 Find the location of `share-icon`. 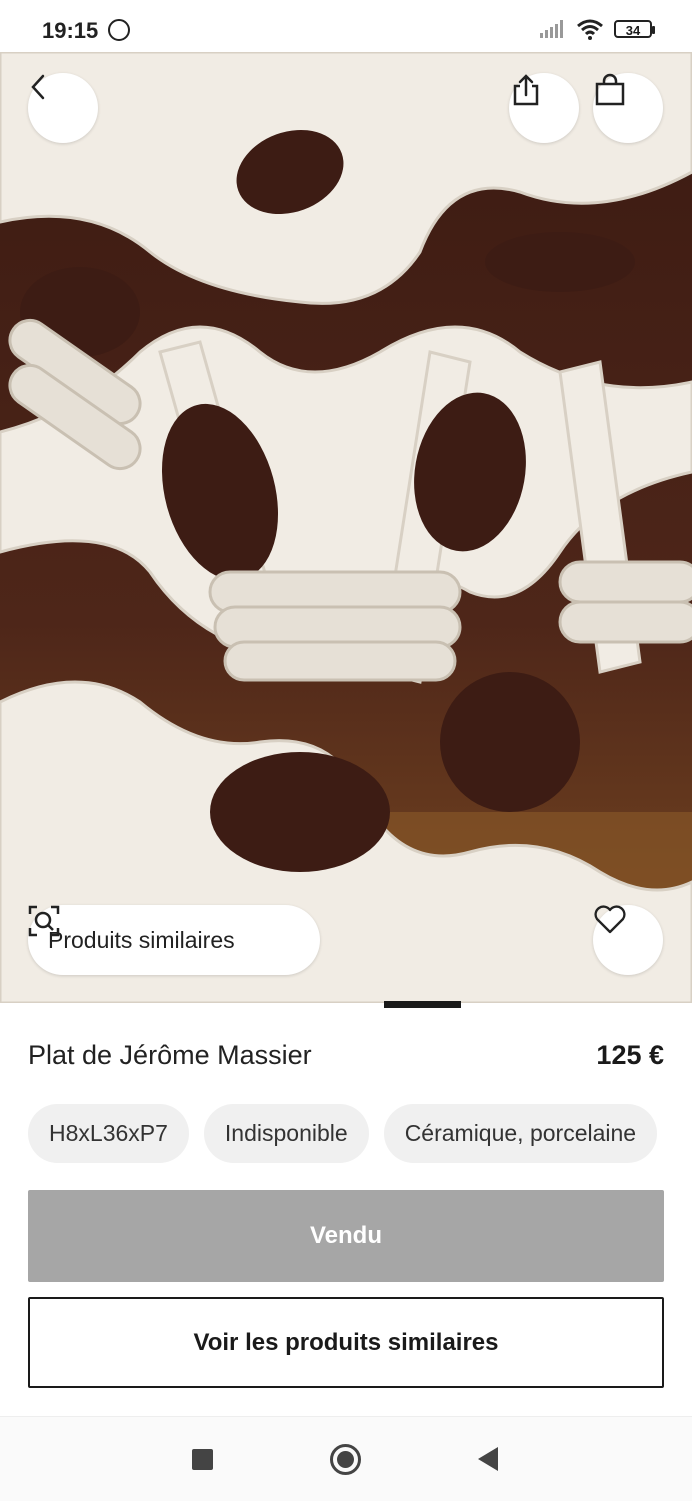

share-icon is located at coordinates (526, 90).